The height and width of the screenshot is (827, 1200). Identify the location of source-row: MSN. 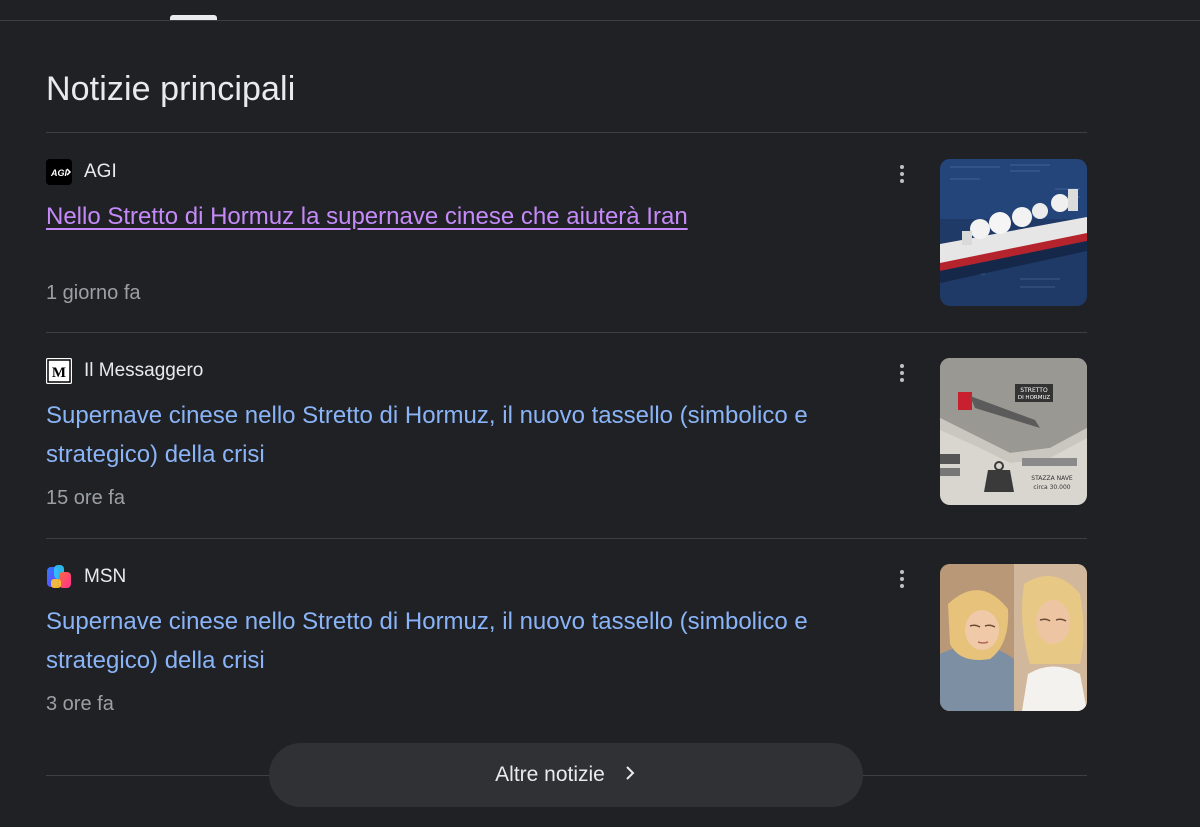
(86, 577).